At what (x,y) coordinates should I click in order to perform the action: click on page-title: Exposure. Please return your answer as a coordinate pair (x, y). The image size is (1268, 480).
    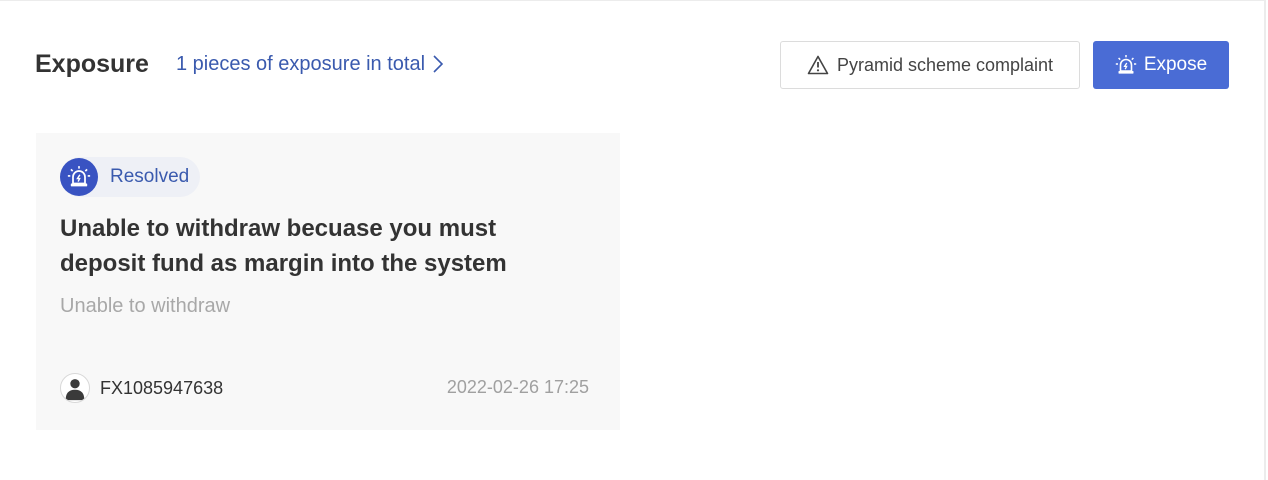
    Looking at the image, I should click on (92, 64).